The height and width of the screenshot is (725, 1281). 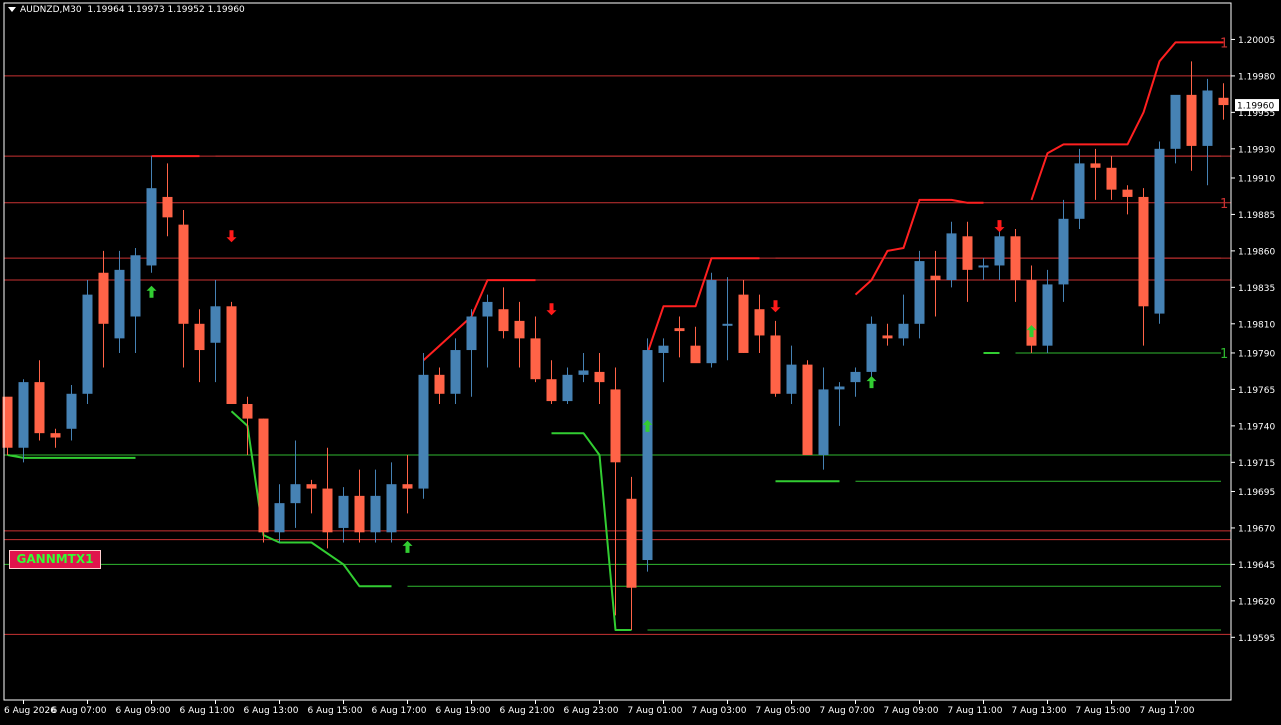 What do you see at coordinates (1256, 602) in the screenshot?
I see `y-tick-label: 1.19620` at bounding box center [1256, 602].